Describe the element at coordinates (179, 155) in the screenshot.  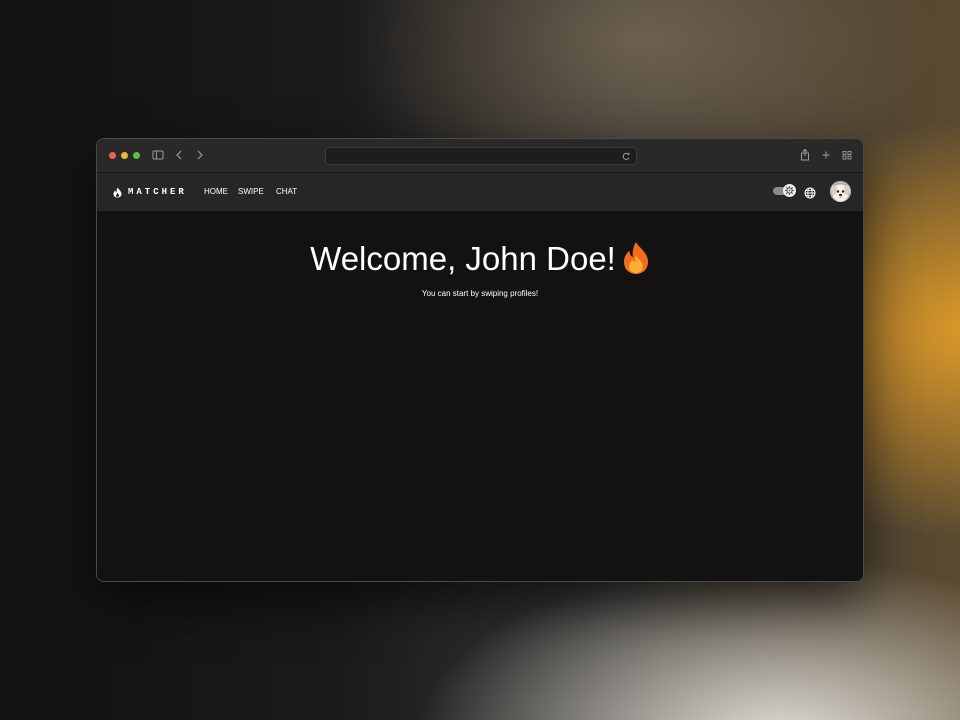
I see `back-icon` at that location.